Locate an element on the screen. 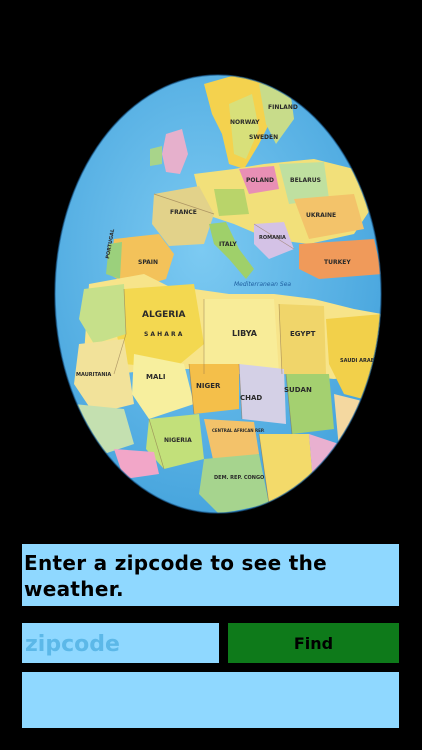 This screenshot has height=750, width=422. map-label-norway: NORWAY is located at coordinates (245, 122).